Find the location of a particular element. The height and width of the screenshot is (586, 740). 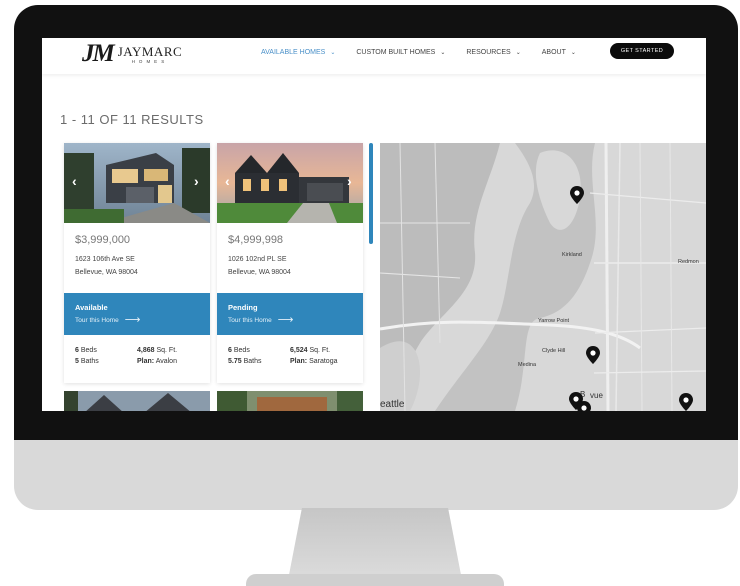

status-badge: Available is located at coordinates (91, 307).